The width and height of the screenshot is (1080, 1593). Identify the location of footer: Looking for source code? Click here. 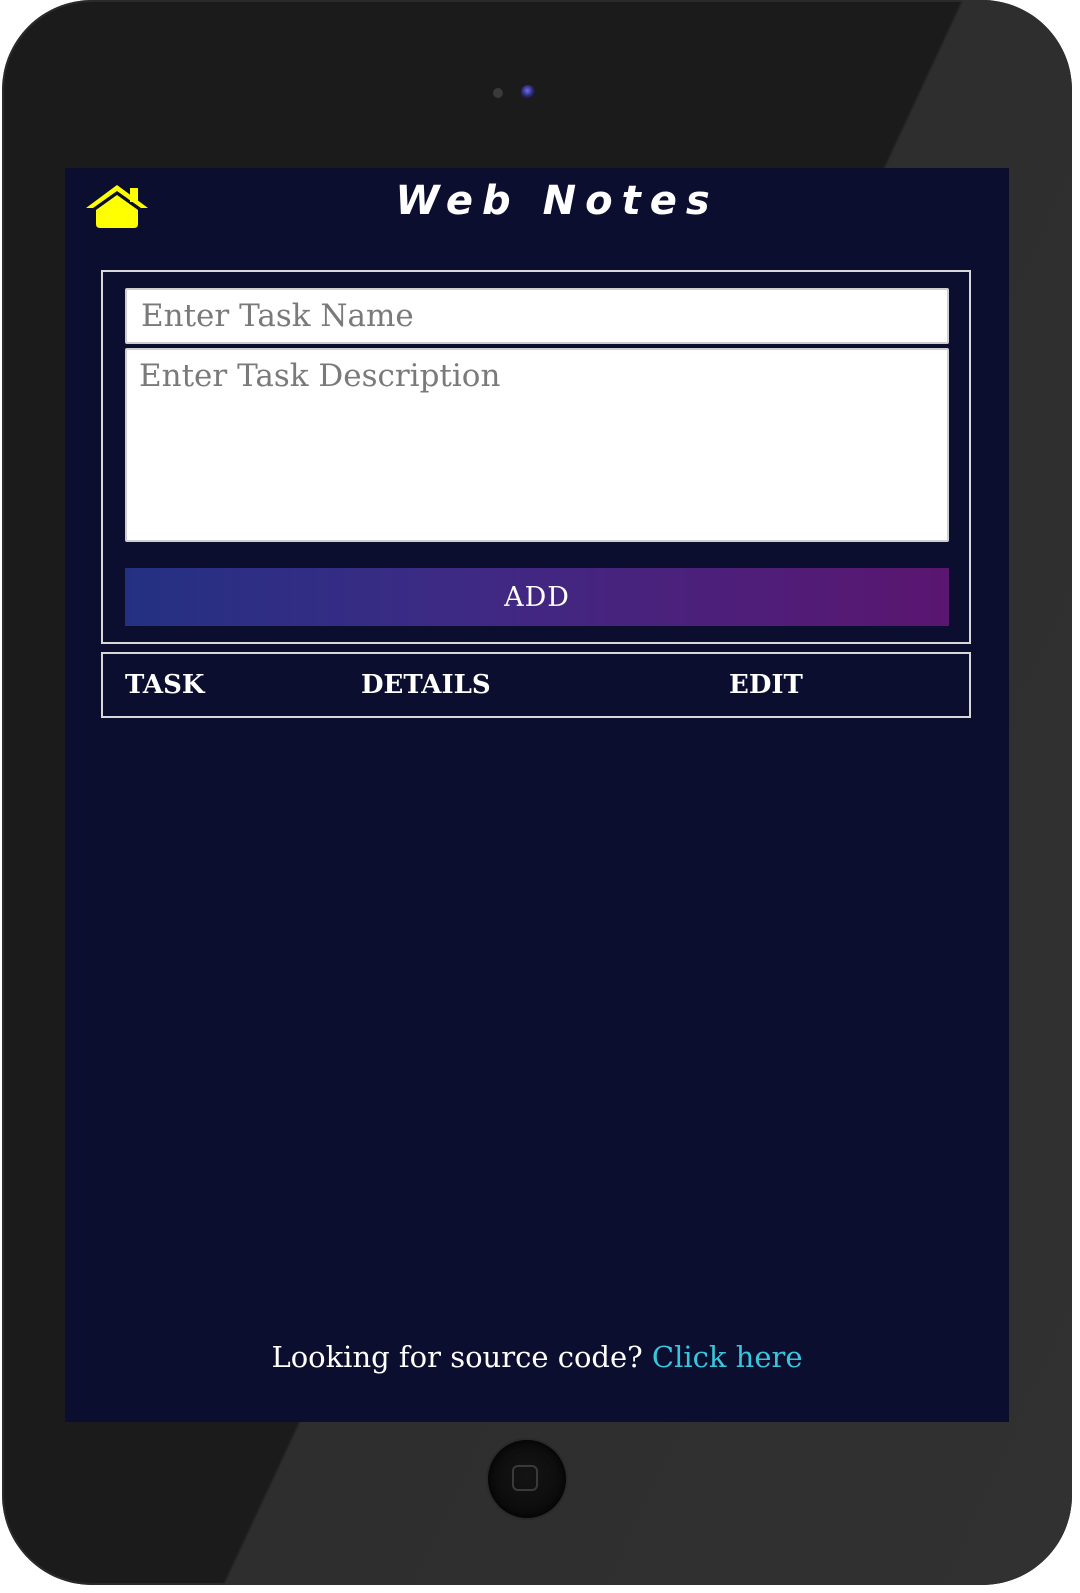
(537, 1357).